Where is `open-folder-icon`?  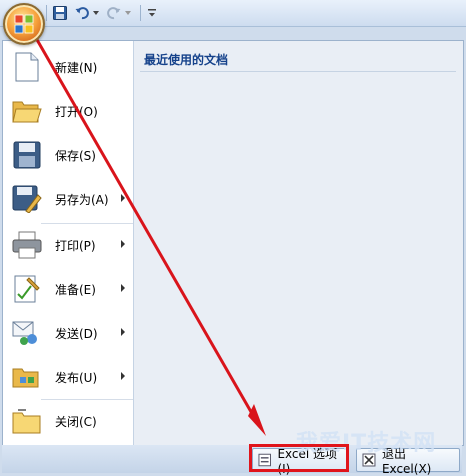 open-folder-icon is located at coordinates (27, 111).